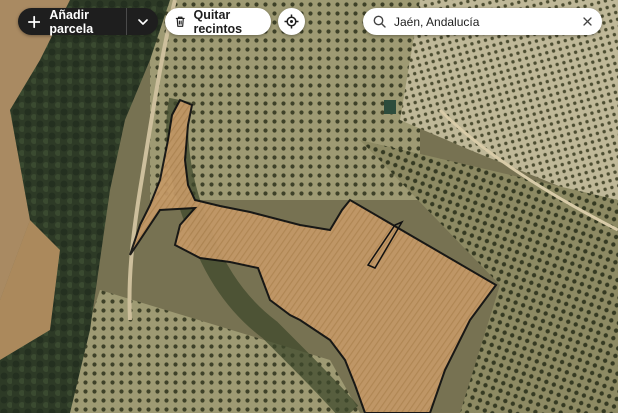  I want to click on location-search-box, so click(482, 21).